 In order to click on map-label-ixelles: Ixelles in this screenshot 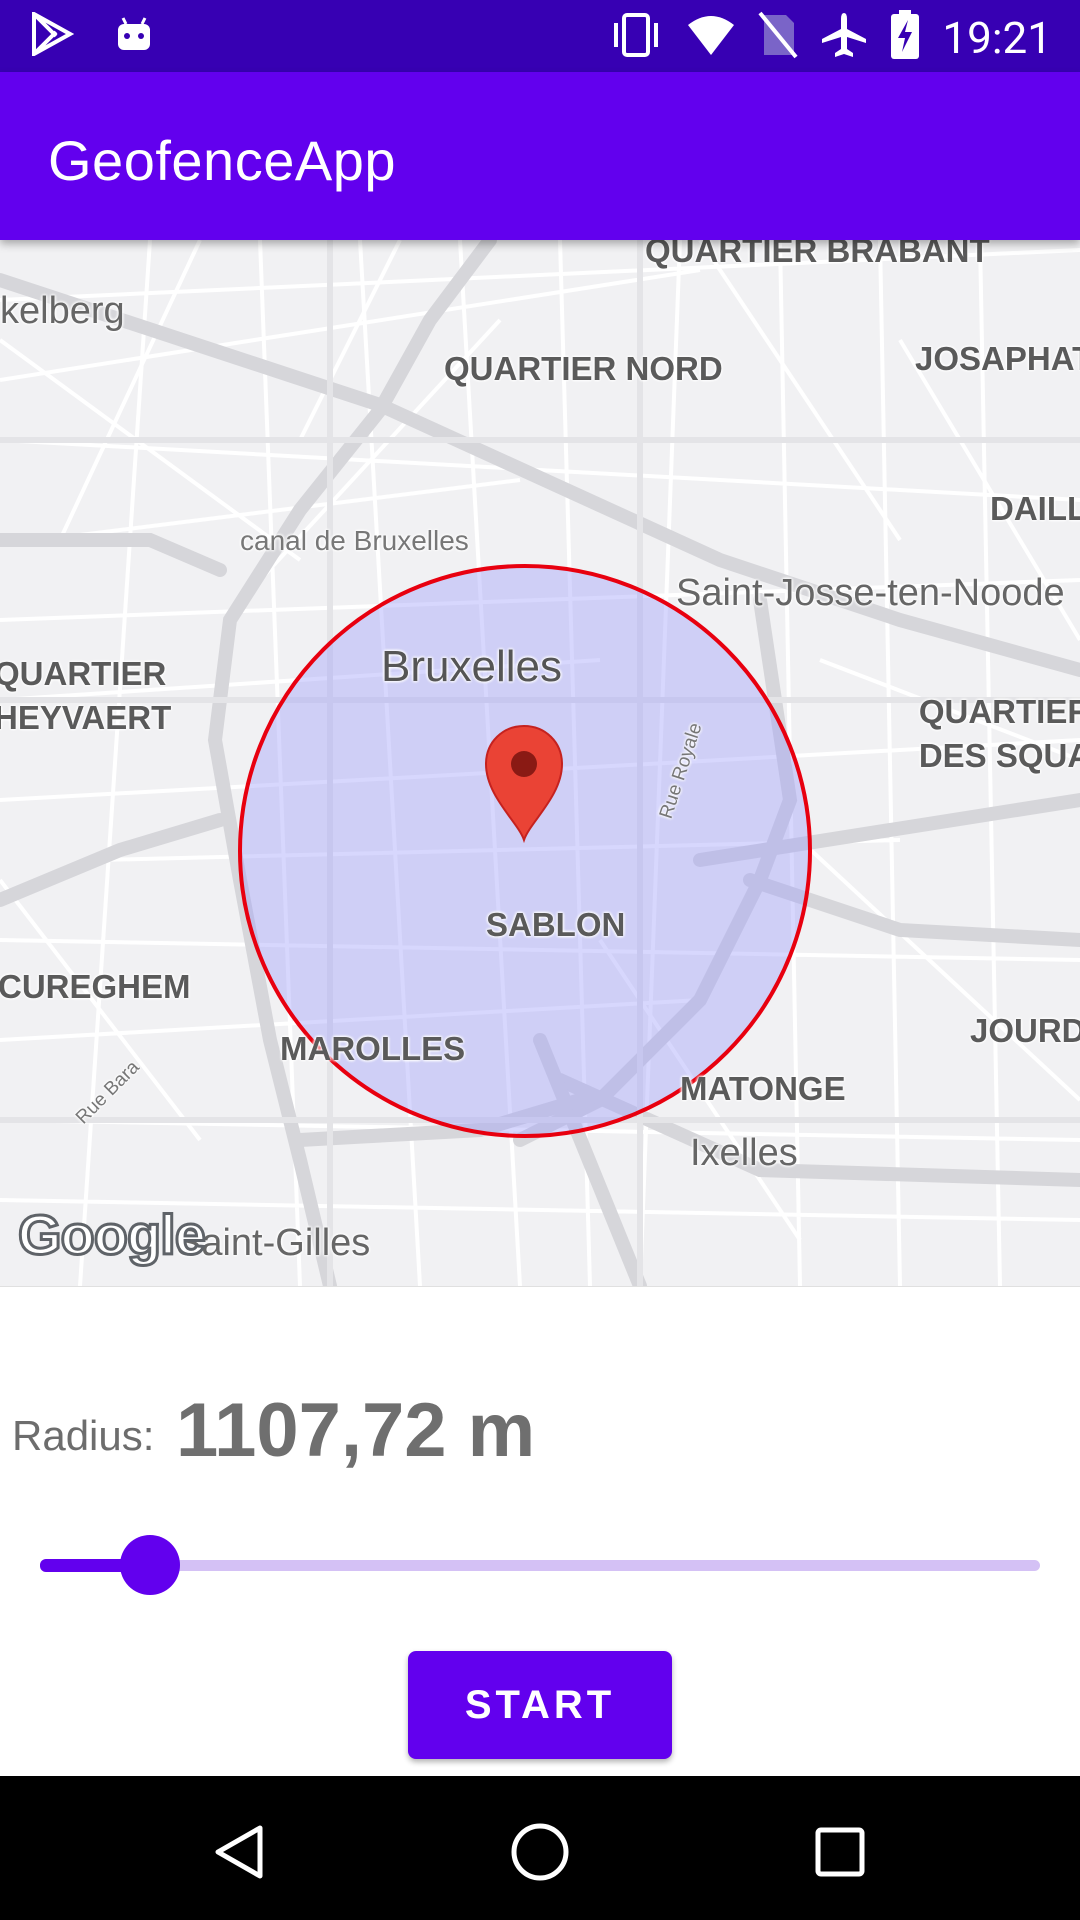, I will do `click(744, 1153)`.